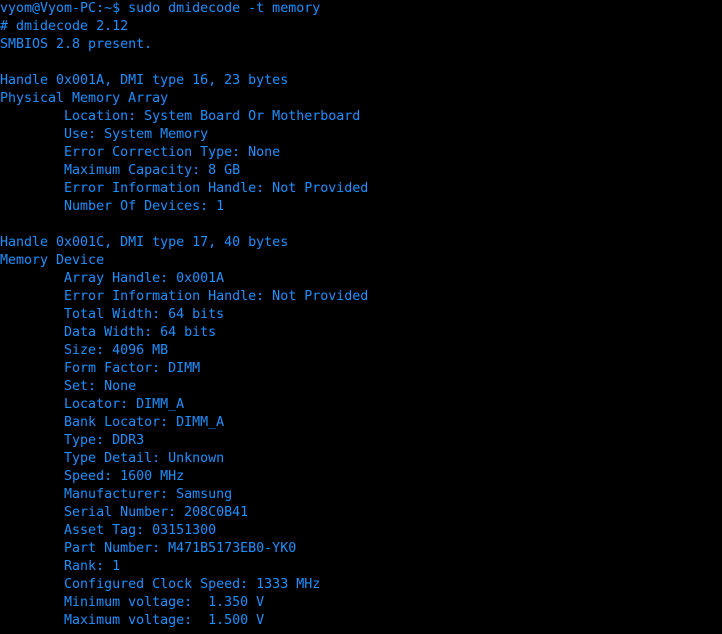  Describe the element at coordinates (108, 530) in the screenshot. I see `terminal-line: Asset Tag: 03151300` at that location.